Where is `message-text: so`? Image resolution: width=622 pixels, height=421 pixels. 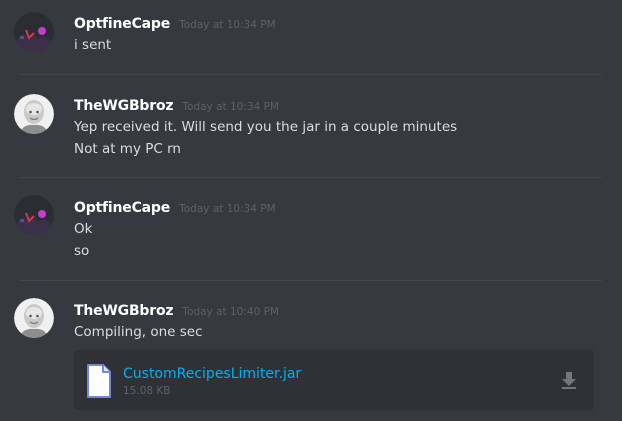
message-text: so is located at coordinates (82, 251).